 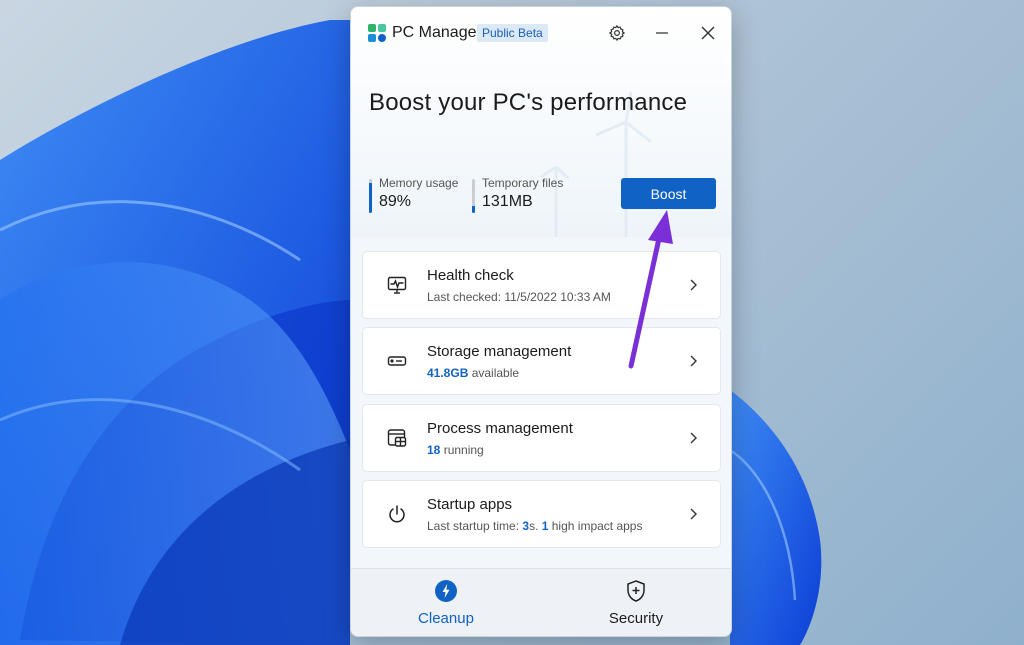 What do you see at coordinates (499, 351) in the screenshot?
I see `storage-management-title: Storage management` at bounding box center [499, 351].